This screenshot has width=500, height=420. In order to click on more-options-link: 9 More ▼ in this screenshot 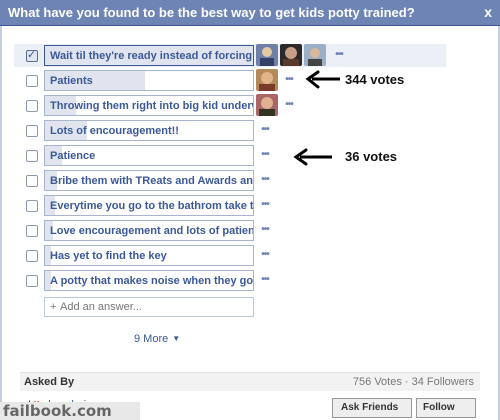, I will do `click(157, 339)`.